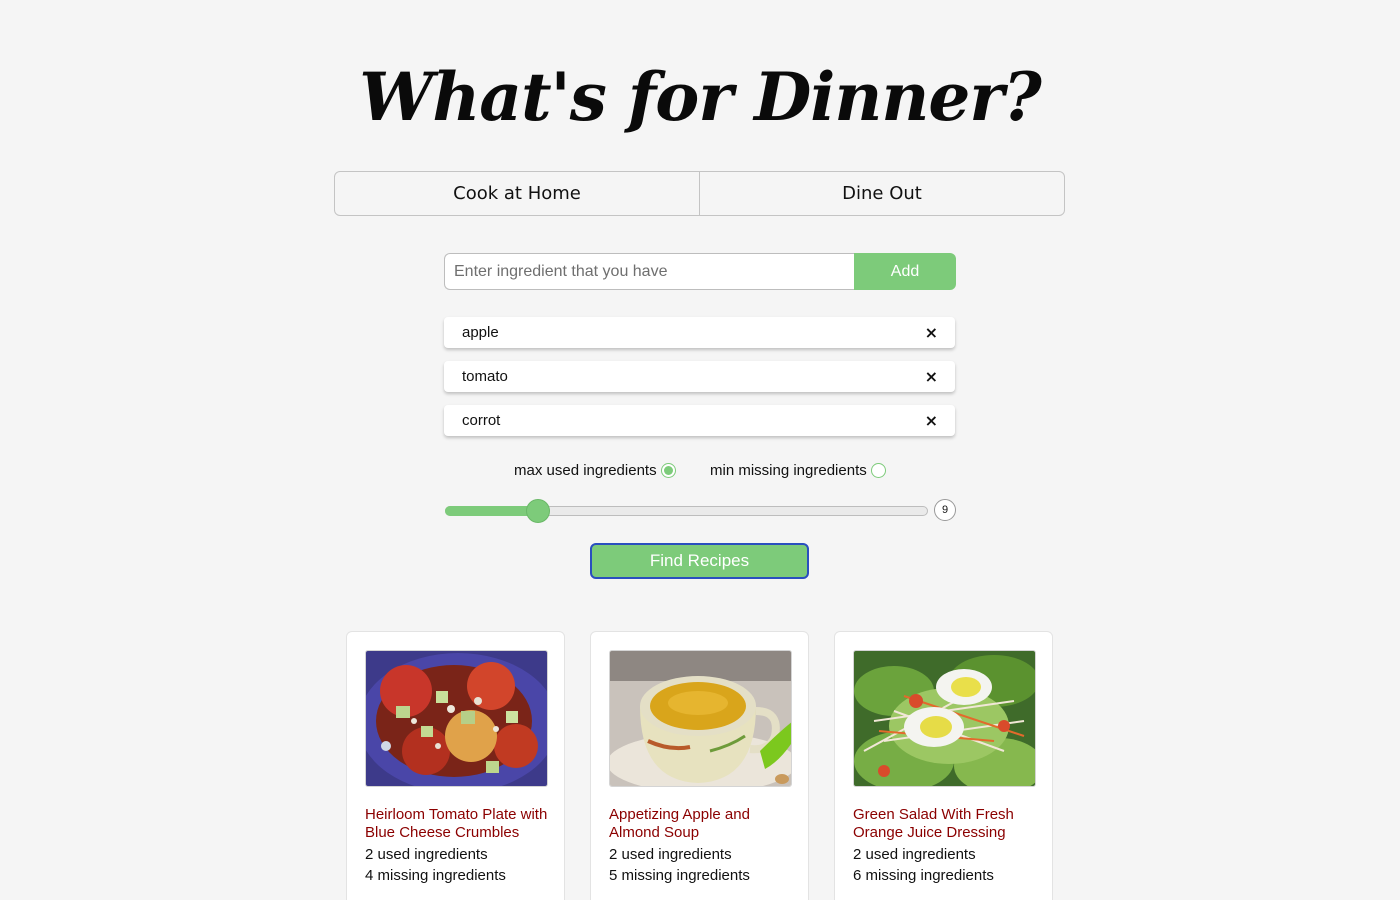  Describe the element at coordinates (881, 193) in the screenshot. I see `tab-dine-out: Dine Out` at that location.